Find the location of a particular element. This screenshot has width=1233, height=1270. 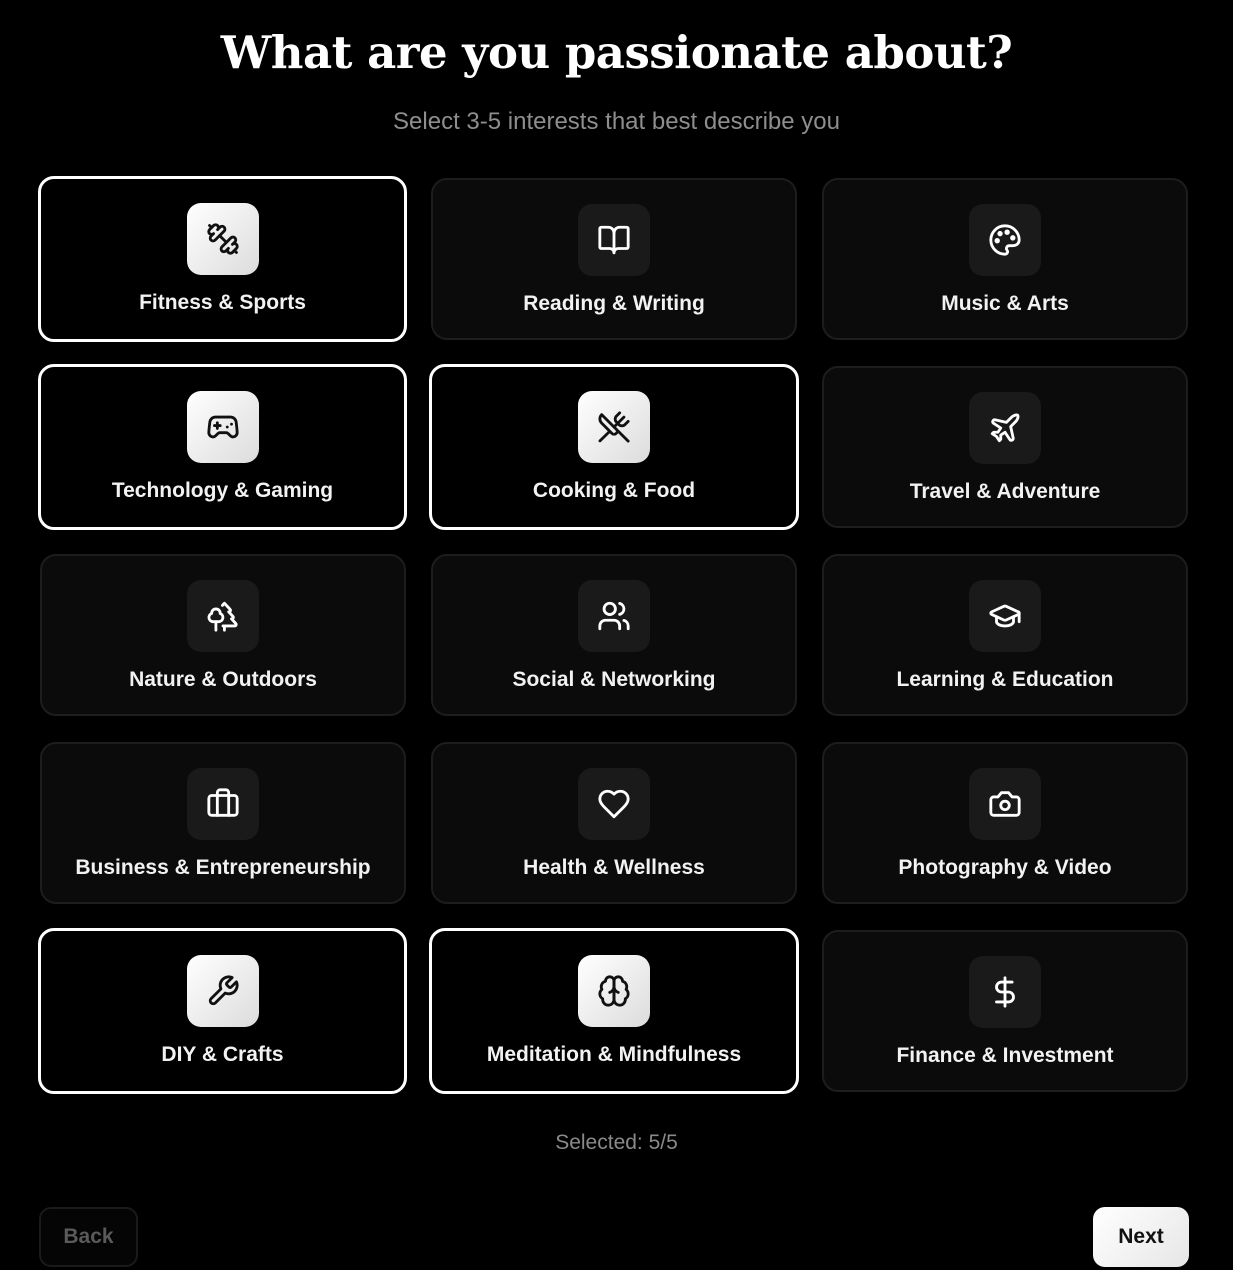

heart-icon is located at coordinates (614, 804).